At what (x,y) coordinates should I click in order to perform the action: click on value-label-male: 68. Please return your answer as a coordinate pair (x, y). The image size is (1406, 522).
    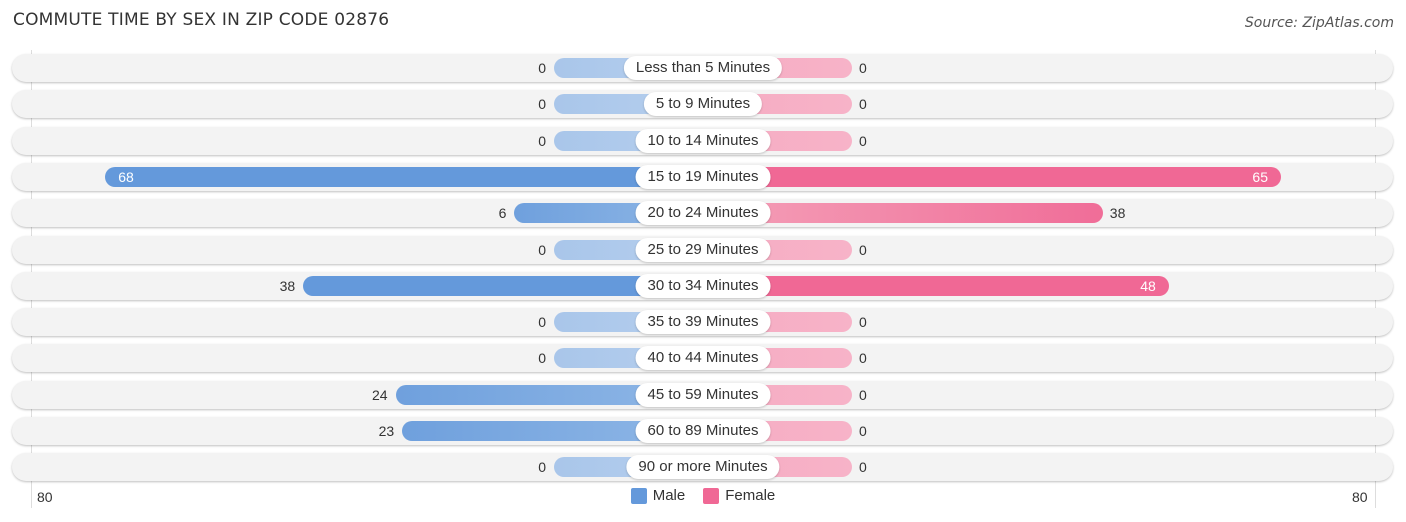
    Looking at the image, I should click on (126, 176).